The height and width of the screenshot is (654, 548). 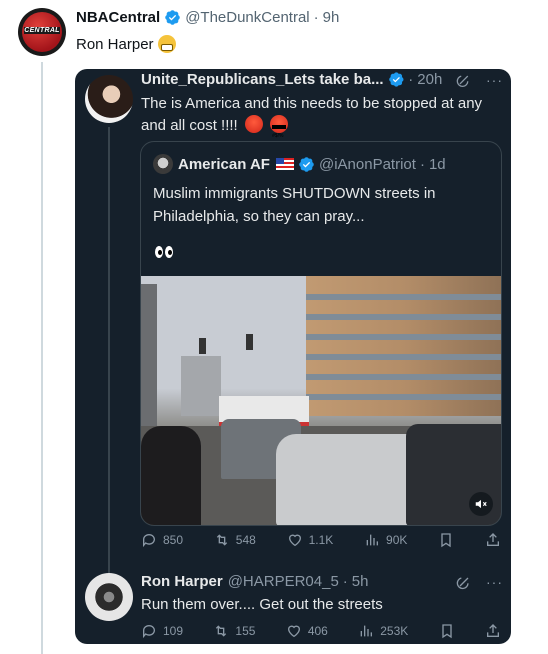 I want to click on reply-count: 109, so click(x=173, y=631).